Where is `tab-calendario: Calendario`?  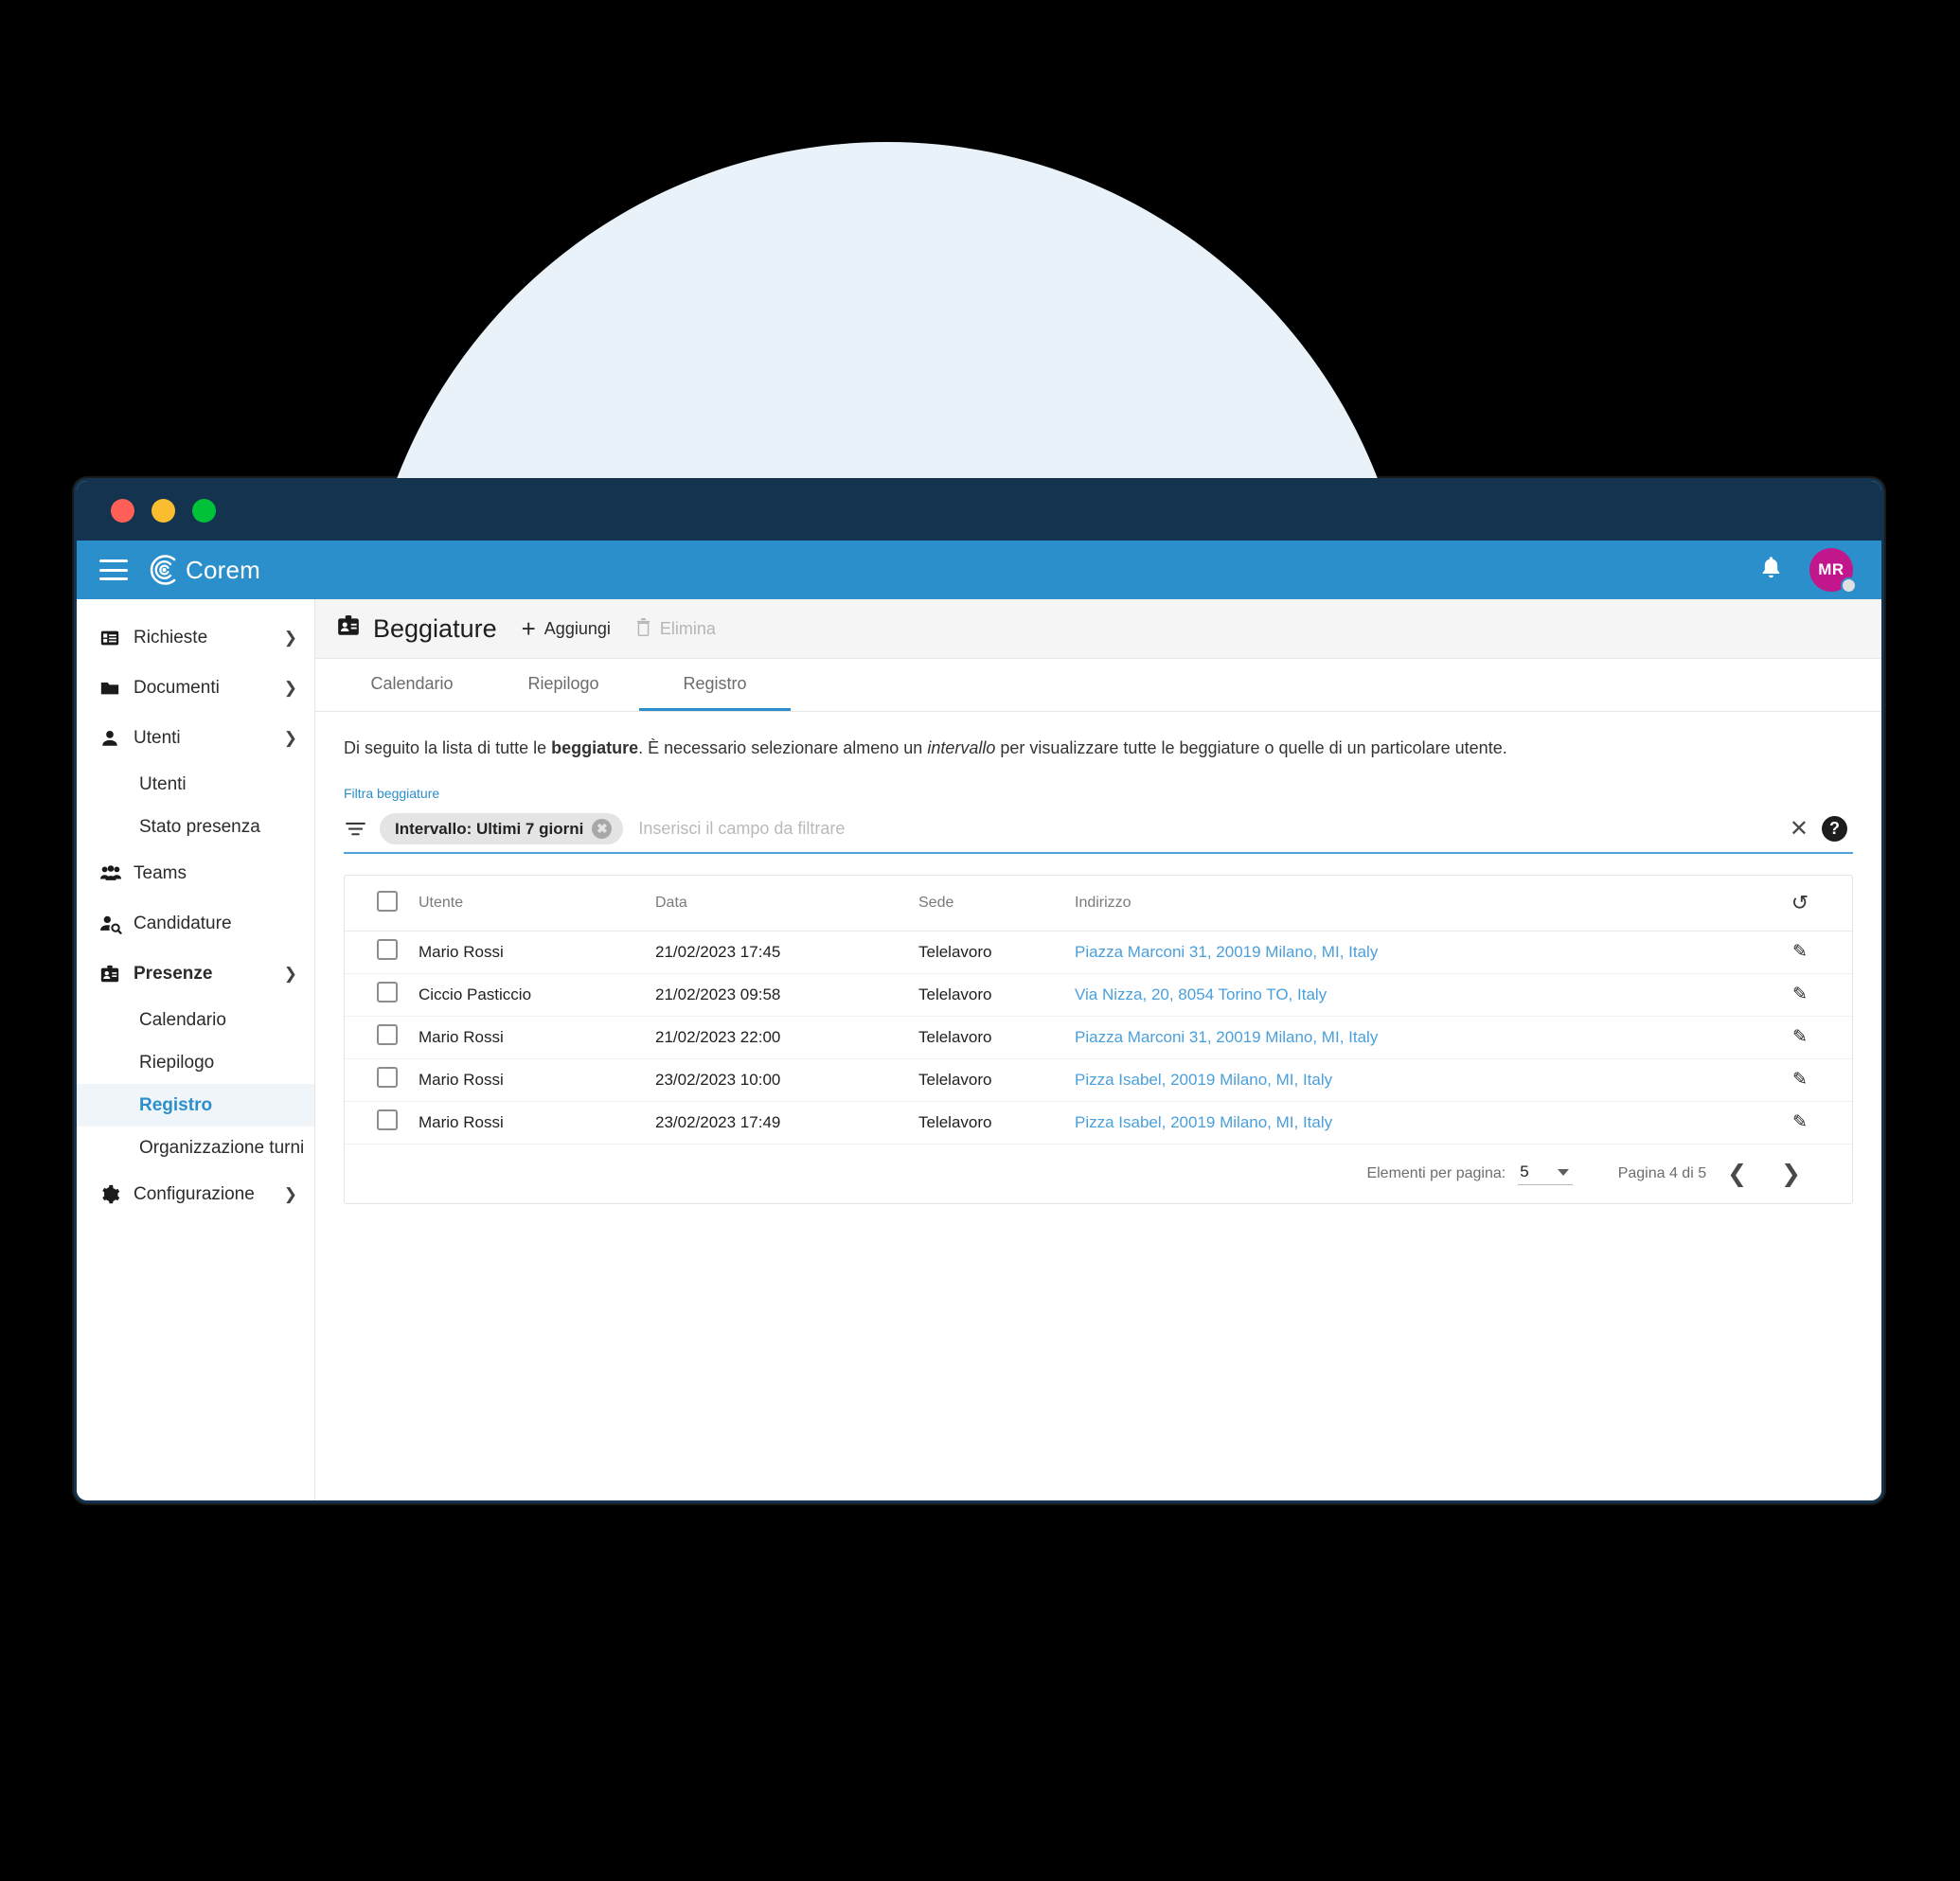
tab-calendario: Calendario is located at coordinates (412, 685).